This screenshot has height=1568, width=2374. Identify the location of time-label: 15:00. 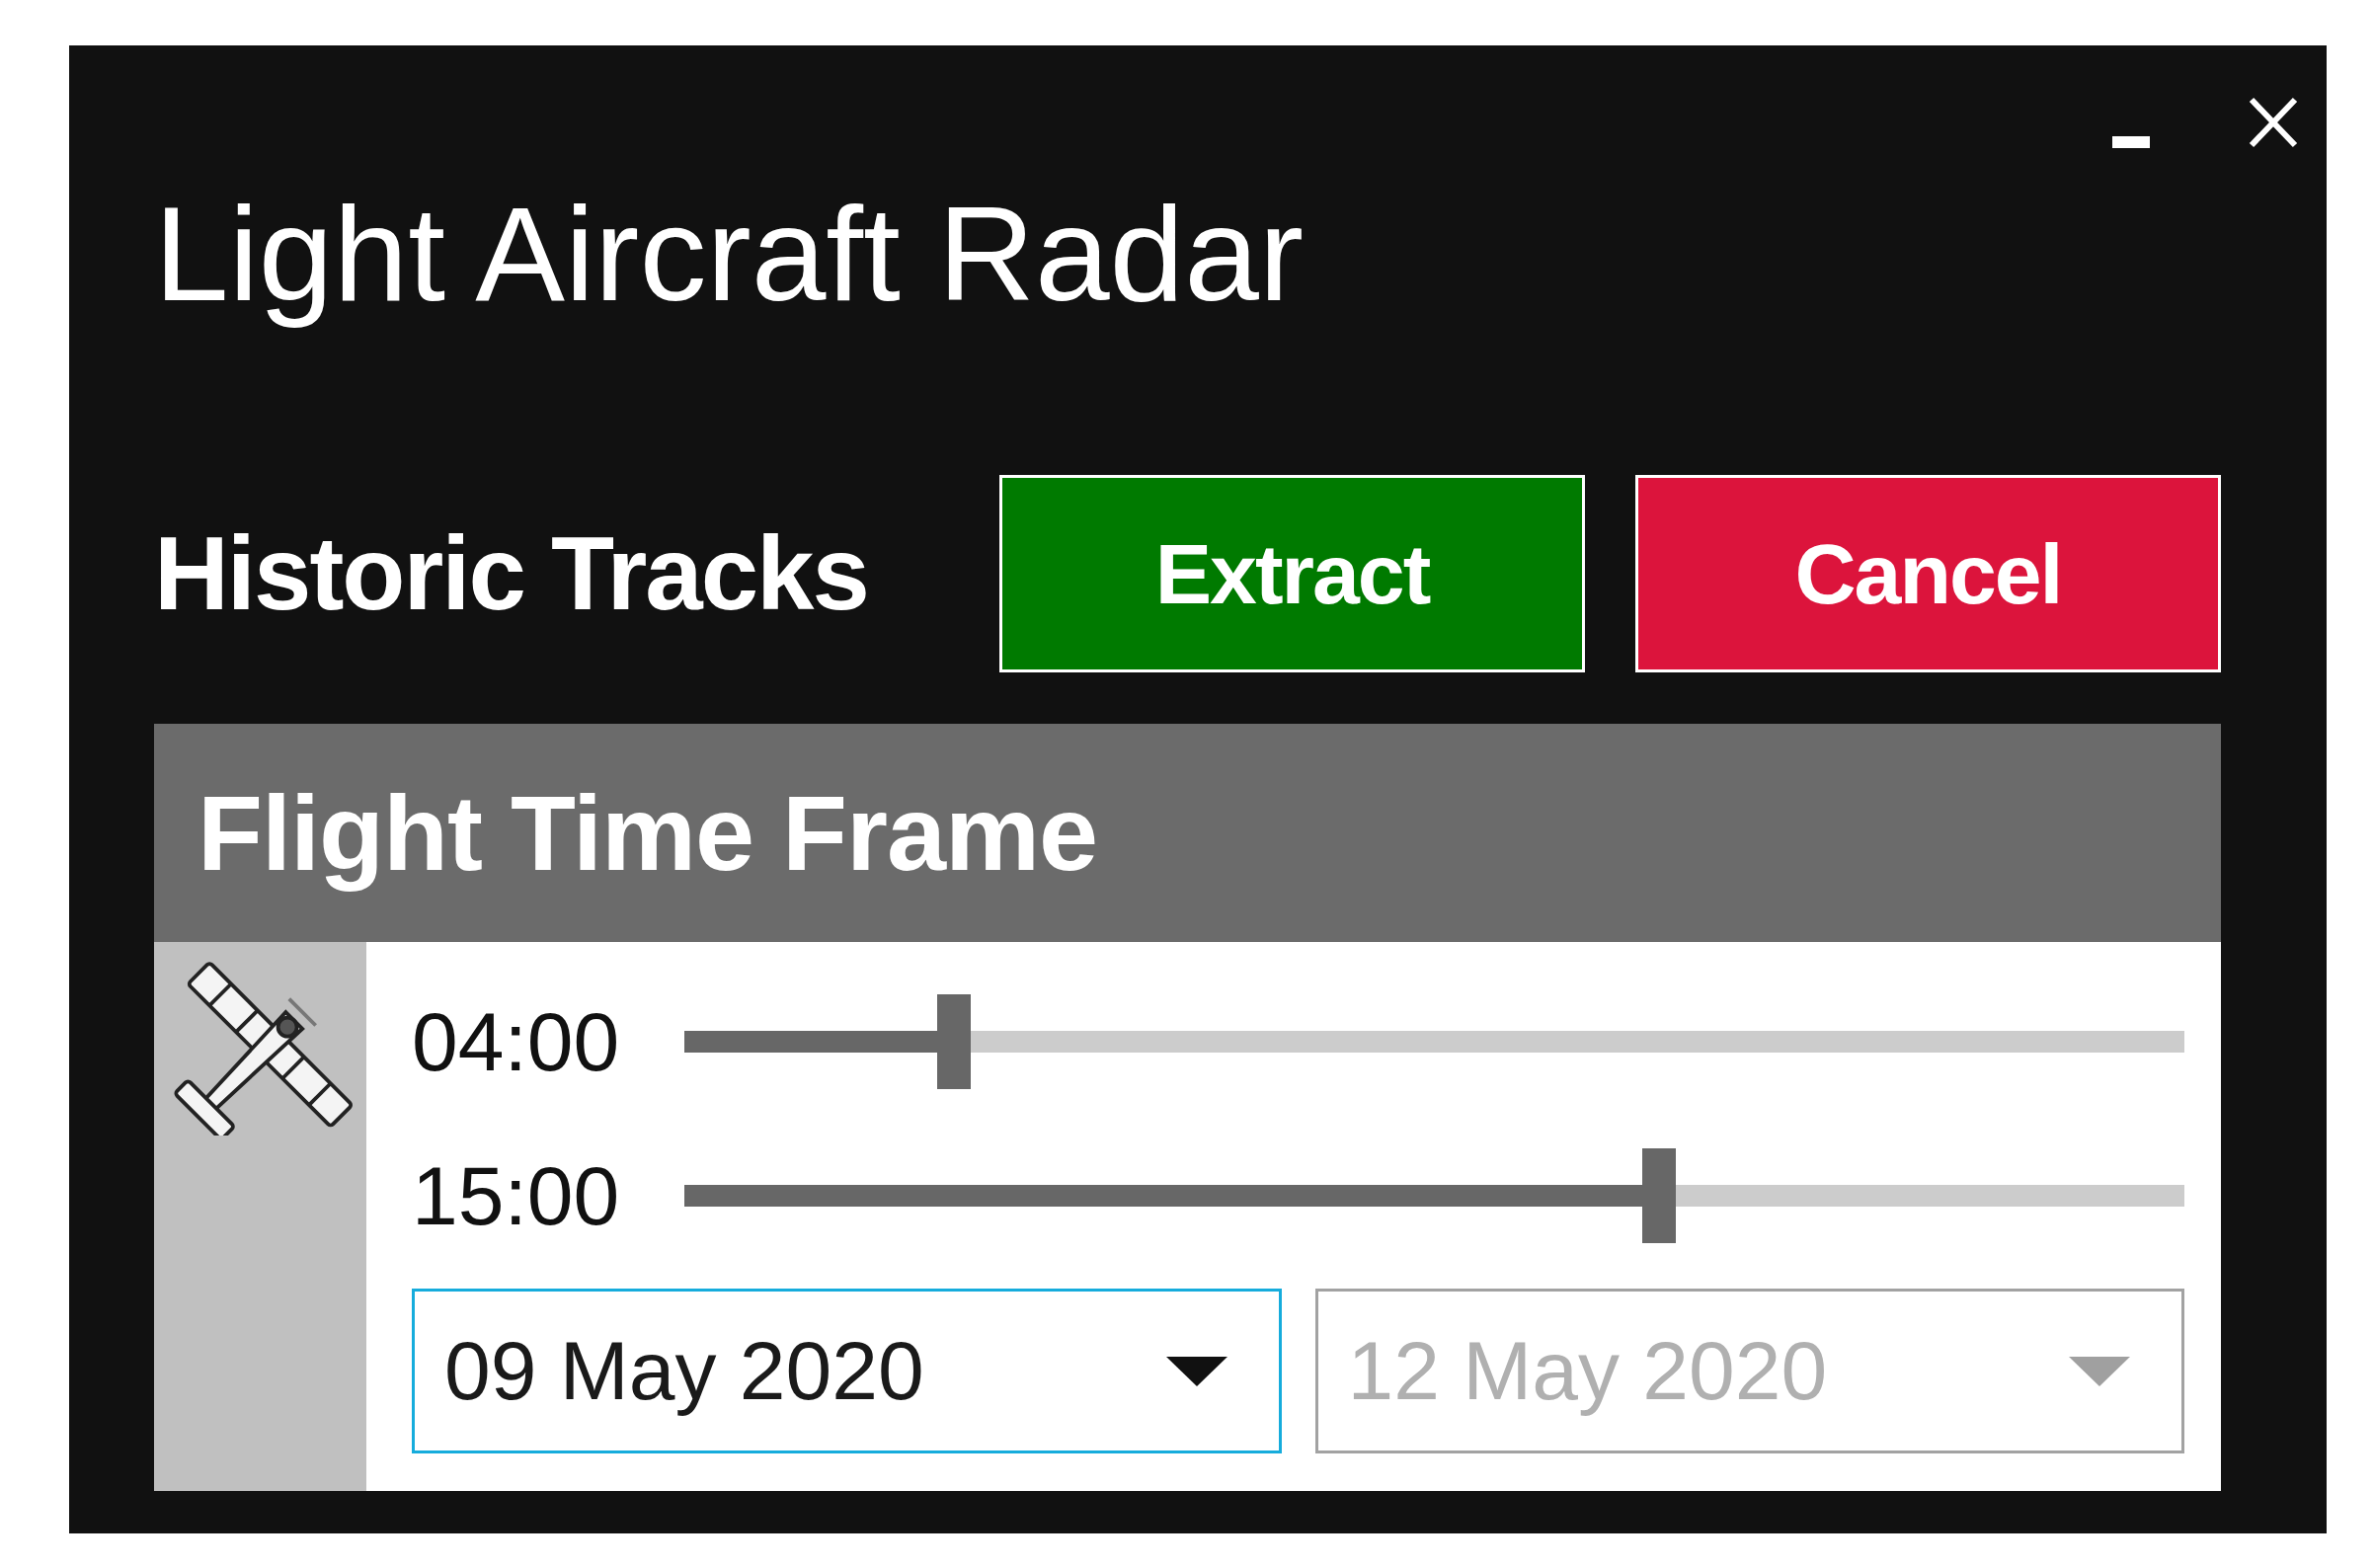
(516, 1195).